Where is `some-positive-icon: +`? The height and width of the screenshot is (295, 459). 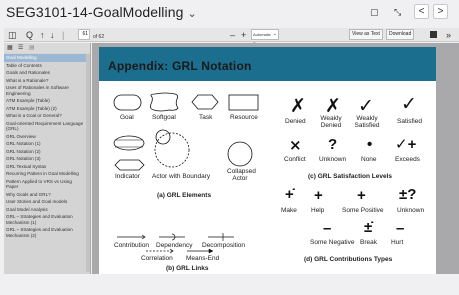 some-positive-icon: + is located at coordinates (361, 195).